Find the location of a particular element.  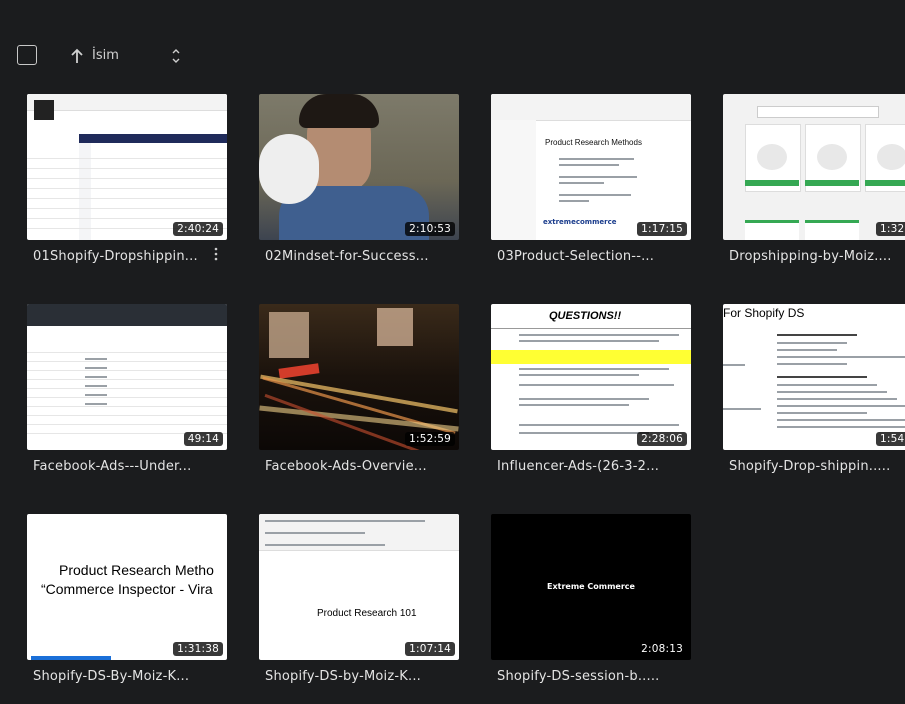

chevron-up-down-icon is located at coordinates (176, 56).